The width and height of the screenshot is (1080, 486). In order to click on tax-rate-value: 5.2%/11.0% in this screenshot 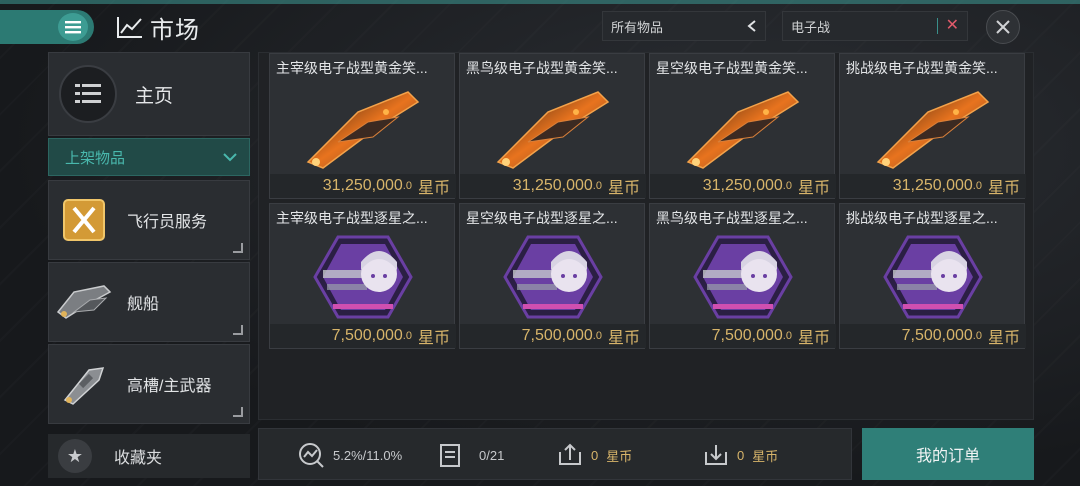, I will do `click(368, 455)`.